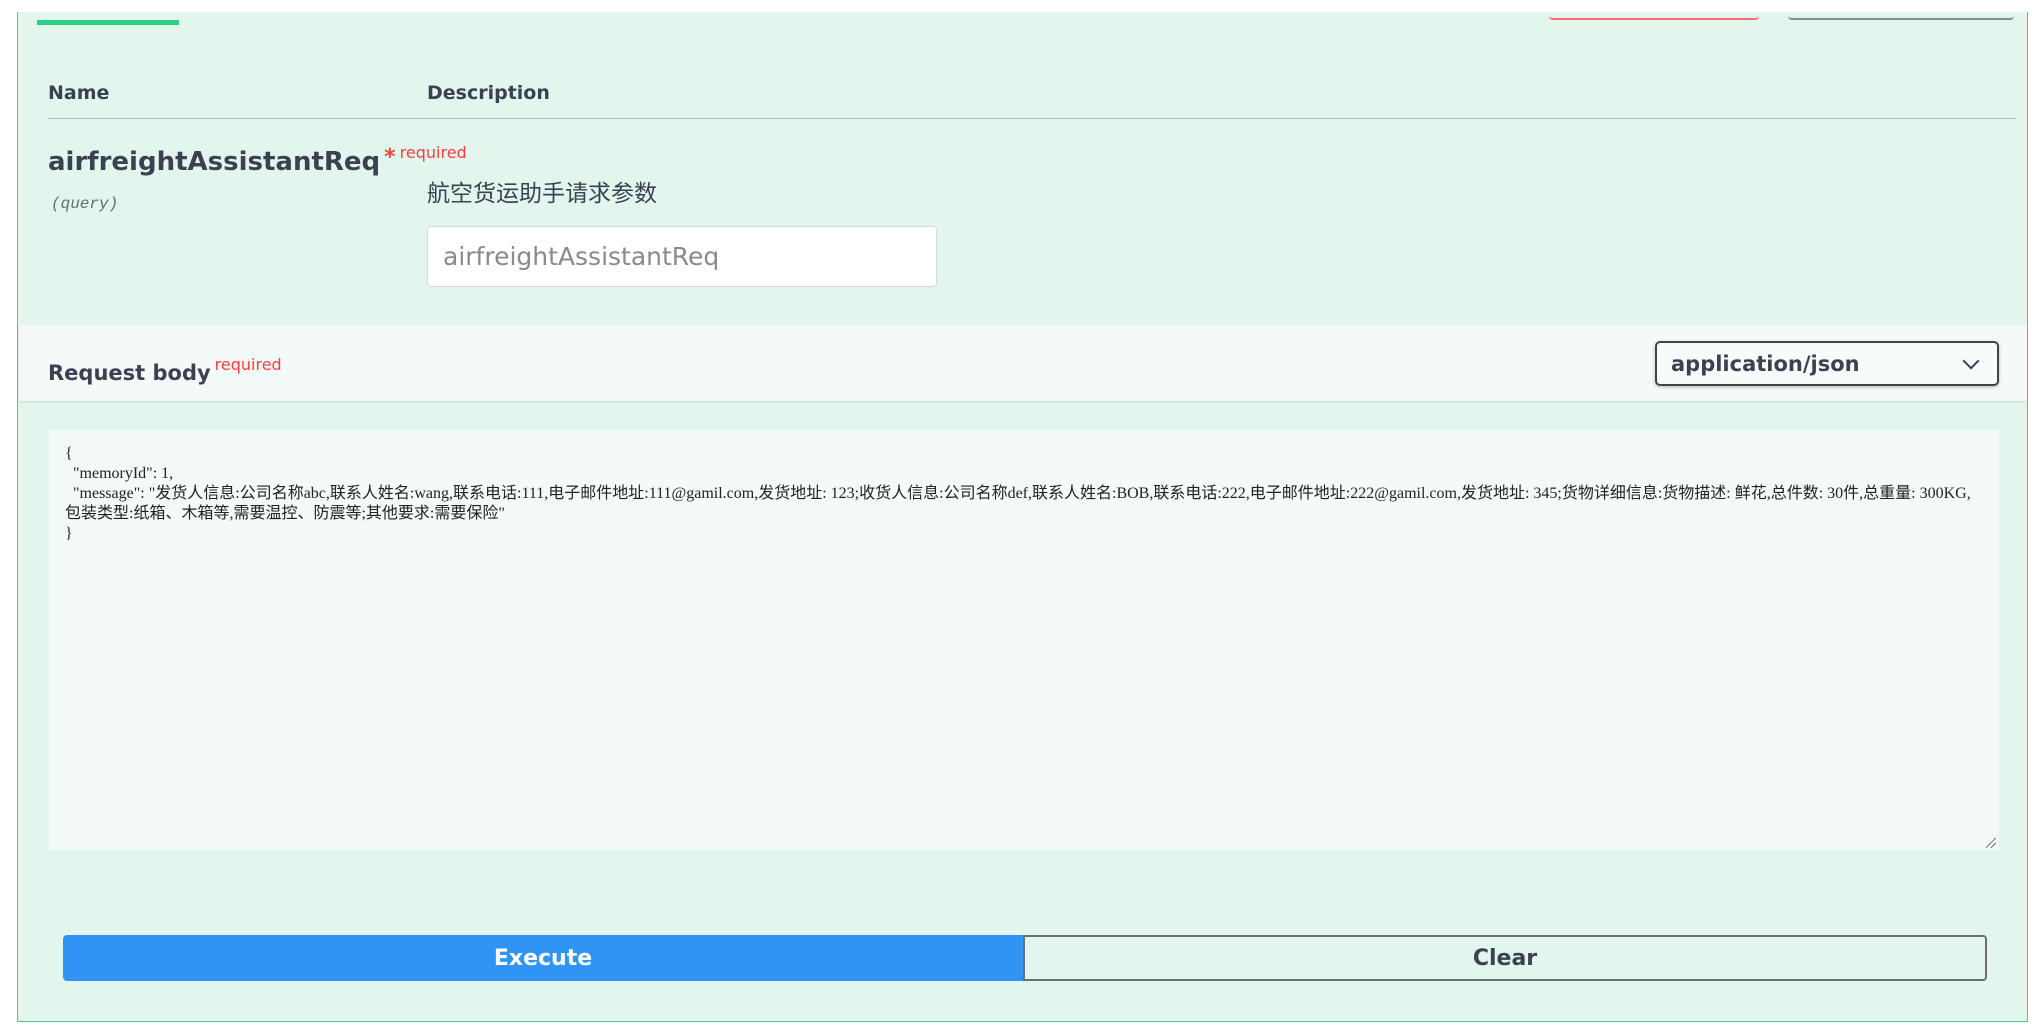 The image size is (2039, 1034). I want to click on name-column-header: Name, so click(79, 93).